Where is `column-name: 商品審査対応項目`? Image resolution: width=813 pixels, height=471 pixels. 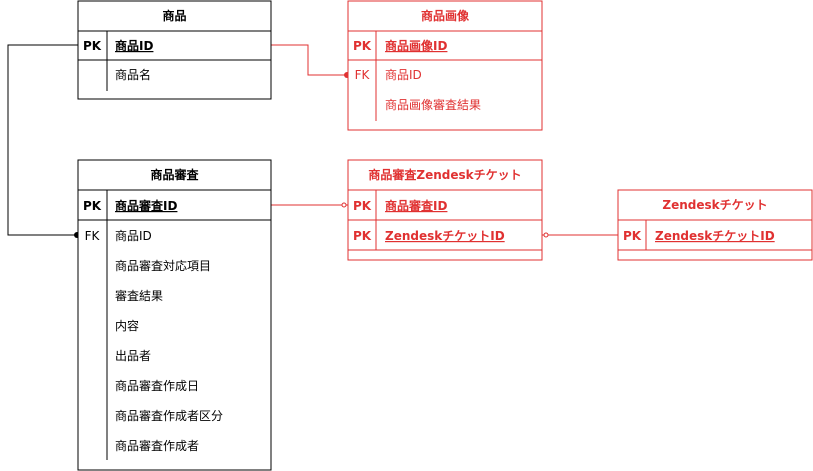 column-name: 商品審査対応項目 is located at coordinates (163, 265).